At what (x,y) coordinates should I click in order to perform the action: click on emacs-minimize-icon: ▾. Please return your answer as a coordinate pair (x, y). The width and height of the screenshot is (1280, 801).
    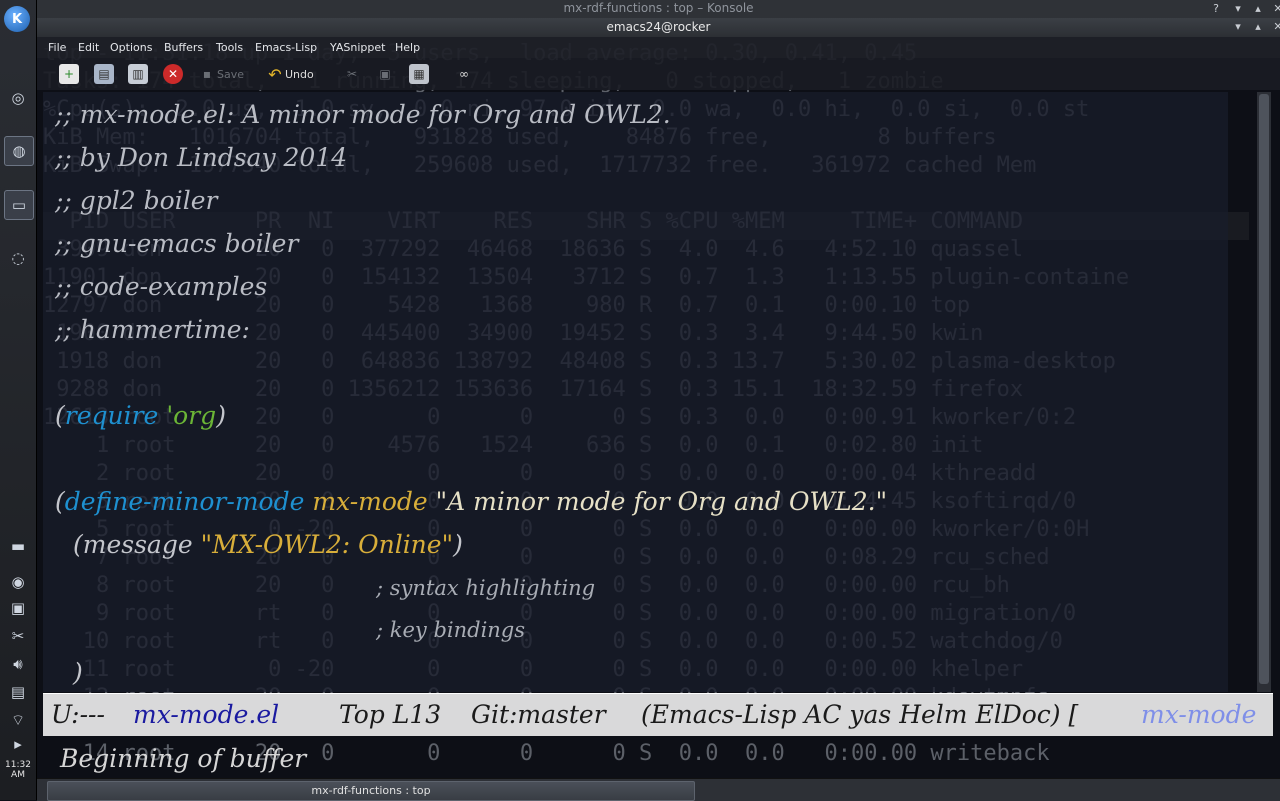
    Looking at the image, I should click on (1238, 27).